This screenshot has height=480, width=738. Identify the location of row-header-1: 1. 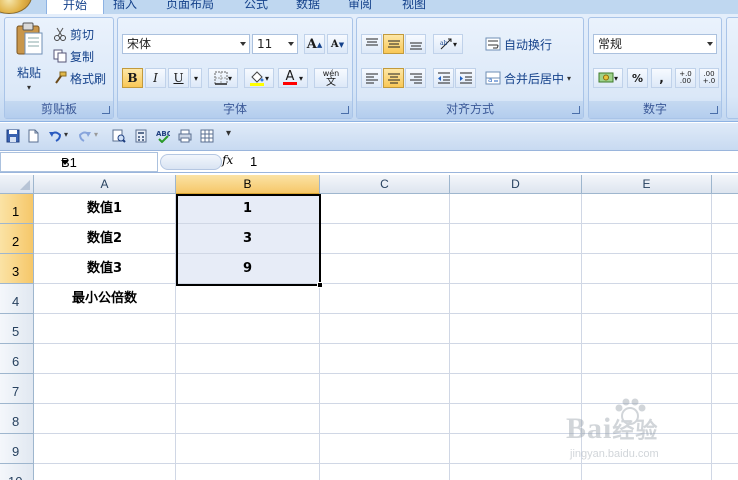
(17, 209).